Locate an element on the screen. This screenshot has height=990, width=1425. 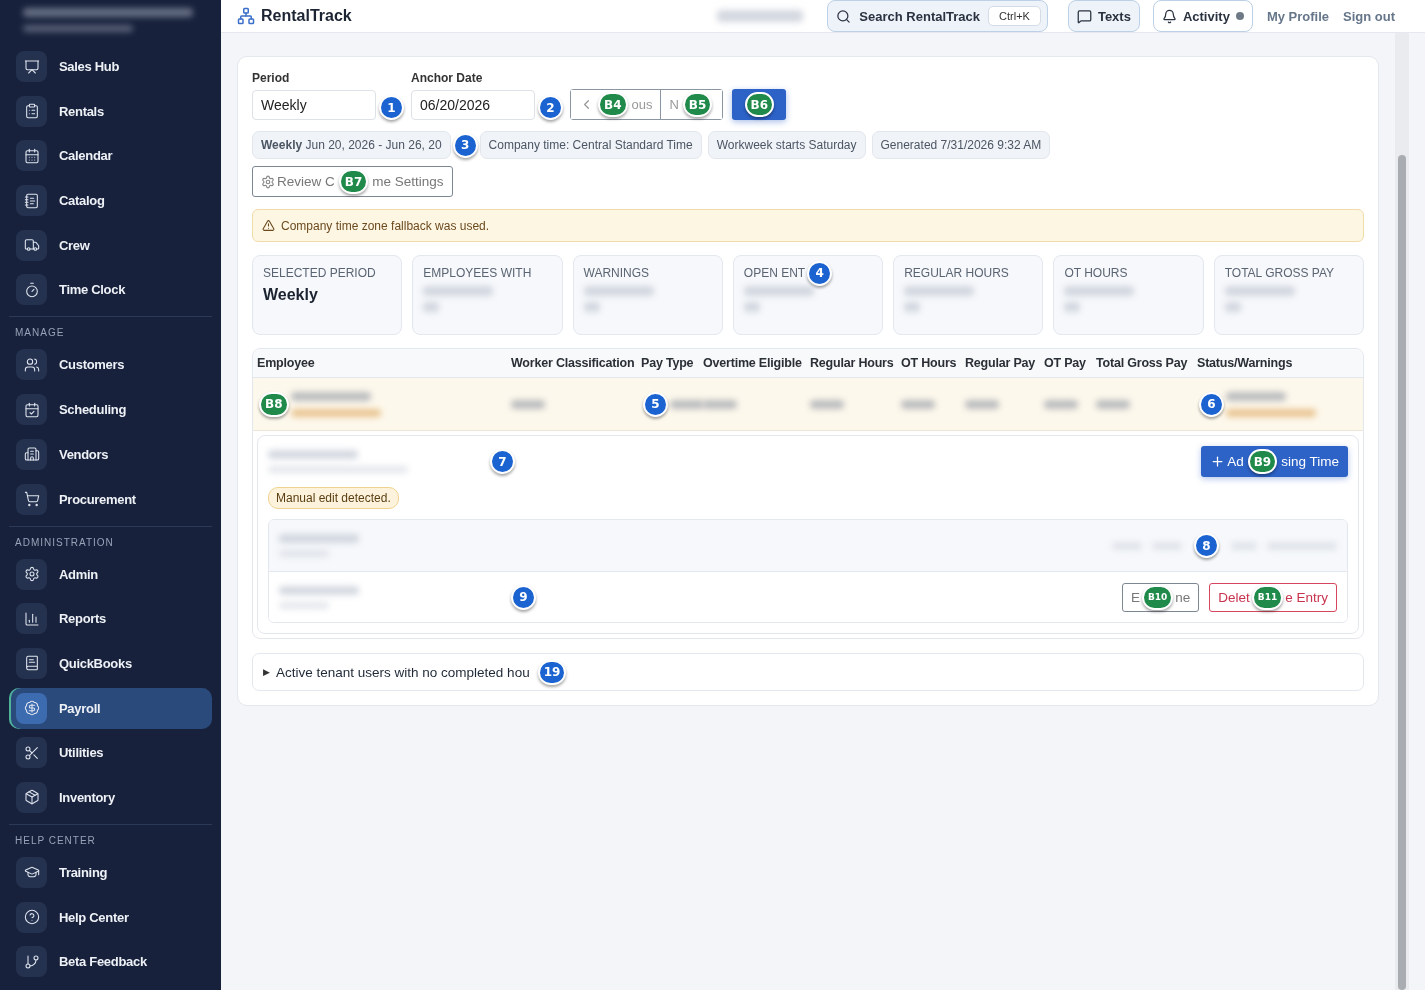
texts-button: Texts is located at coordinates (1103, 16).